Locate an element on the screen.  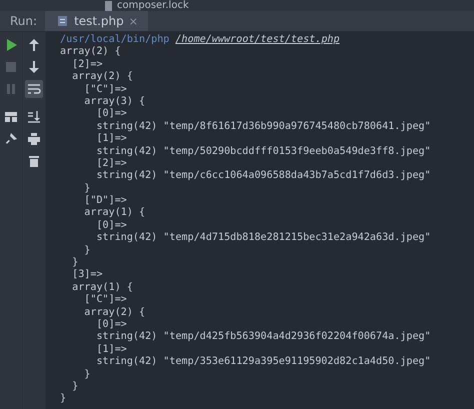
file-name: composer.lock is located at coordinates (153, 5).